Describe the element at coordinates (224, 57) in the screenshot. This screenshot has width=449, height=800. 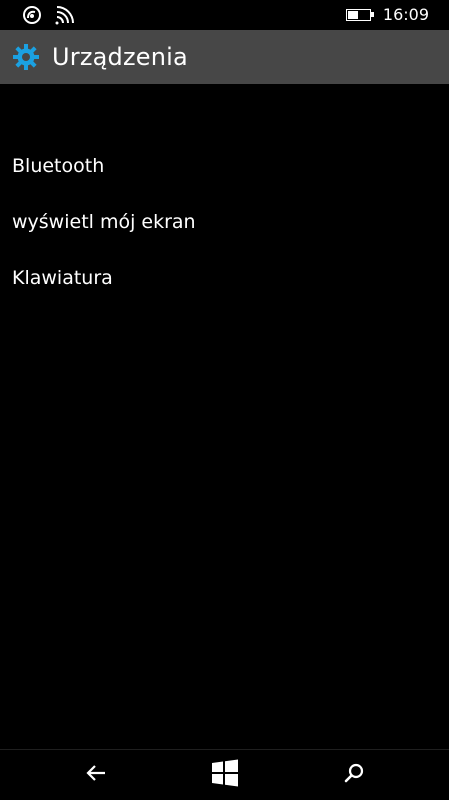
I see `page-header: Urządzenia` at that location.